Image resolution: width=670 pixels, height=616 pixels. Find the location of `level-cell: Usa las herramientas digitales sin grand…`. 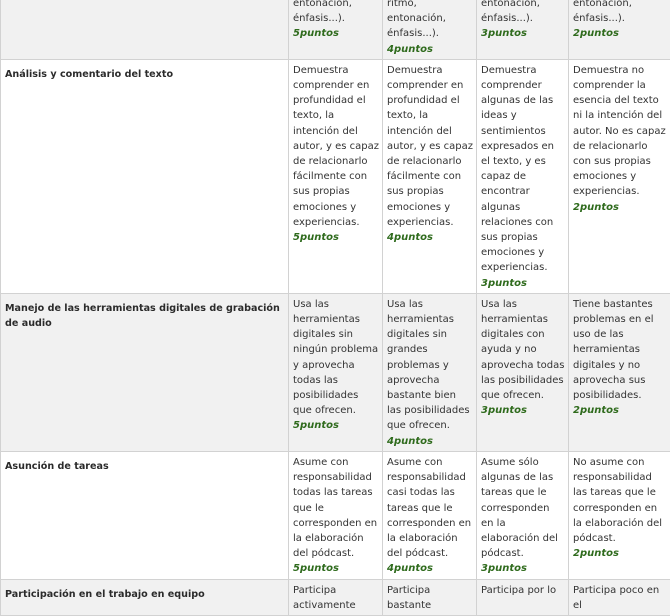

level-cell: Usa las herramientas digitales sin grand… is located at coordinates (430, 372).